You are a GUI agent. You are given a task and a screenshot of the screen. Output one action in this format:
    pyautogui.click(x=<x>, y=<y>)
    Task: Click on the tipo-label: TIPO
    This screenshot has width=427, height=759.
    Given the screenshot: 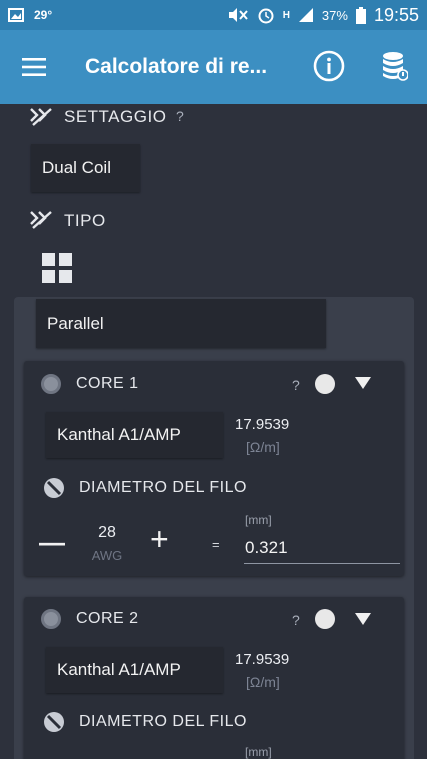 What is the action you would take?
    pyautogui.click(x=85, y=220)
    